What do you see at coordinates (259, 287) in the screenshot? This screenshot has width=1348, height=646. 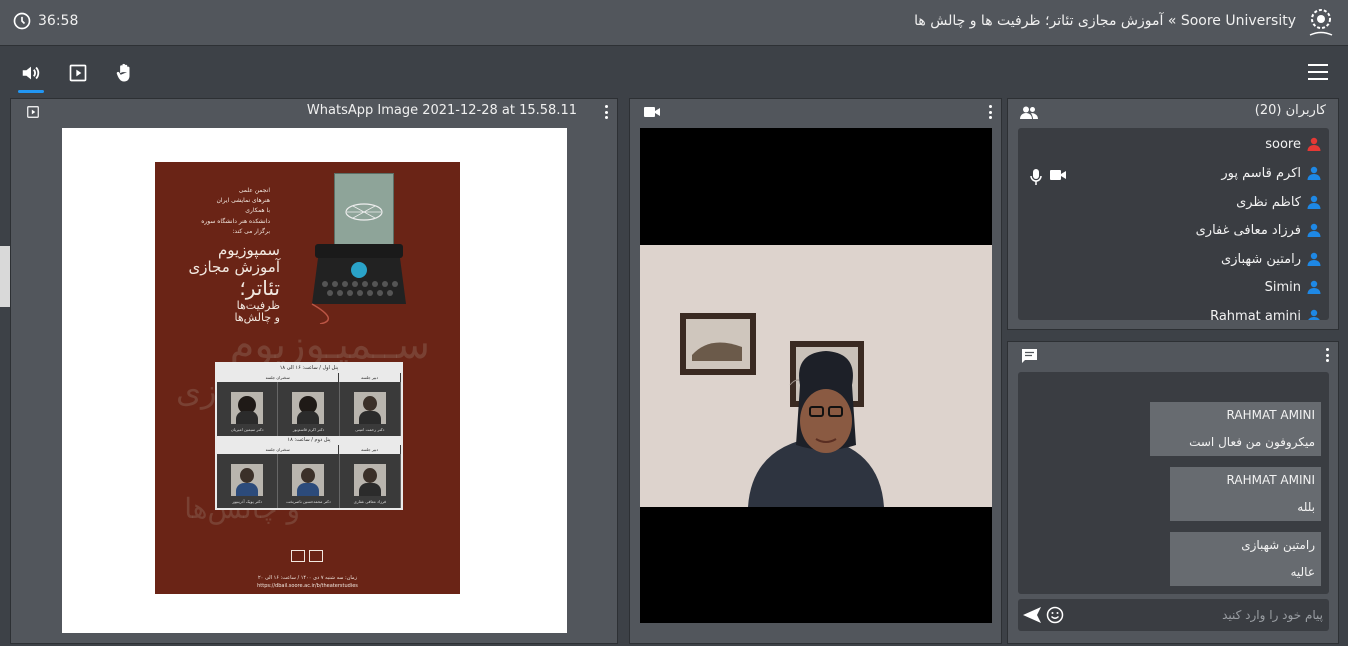 I see `poster-headline-line: تئاتر؛` at bounding box center [259, 287].